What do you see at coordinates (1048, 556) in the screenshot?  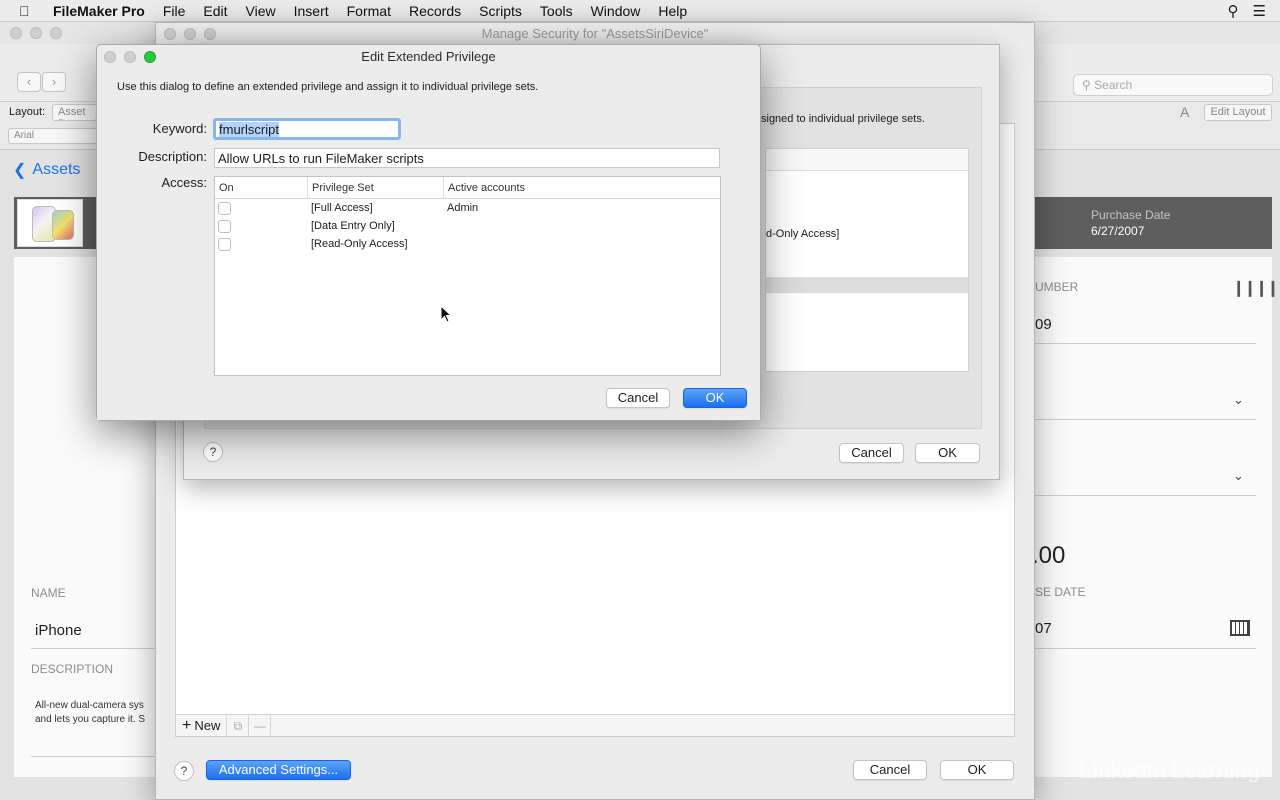 I see `price-value: .00` at bounding box center [1048, 556].